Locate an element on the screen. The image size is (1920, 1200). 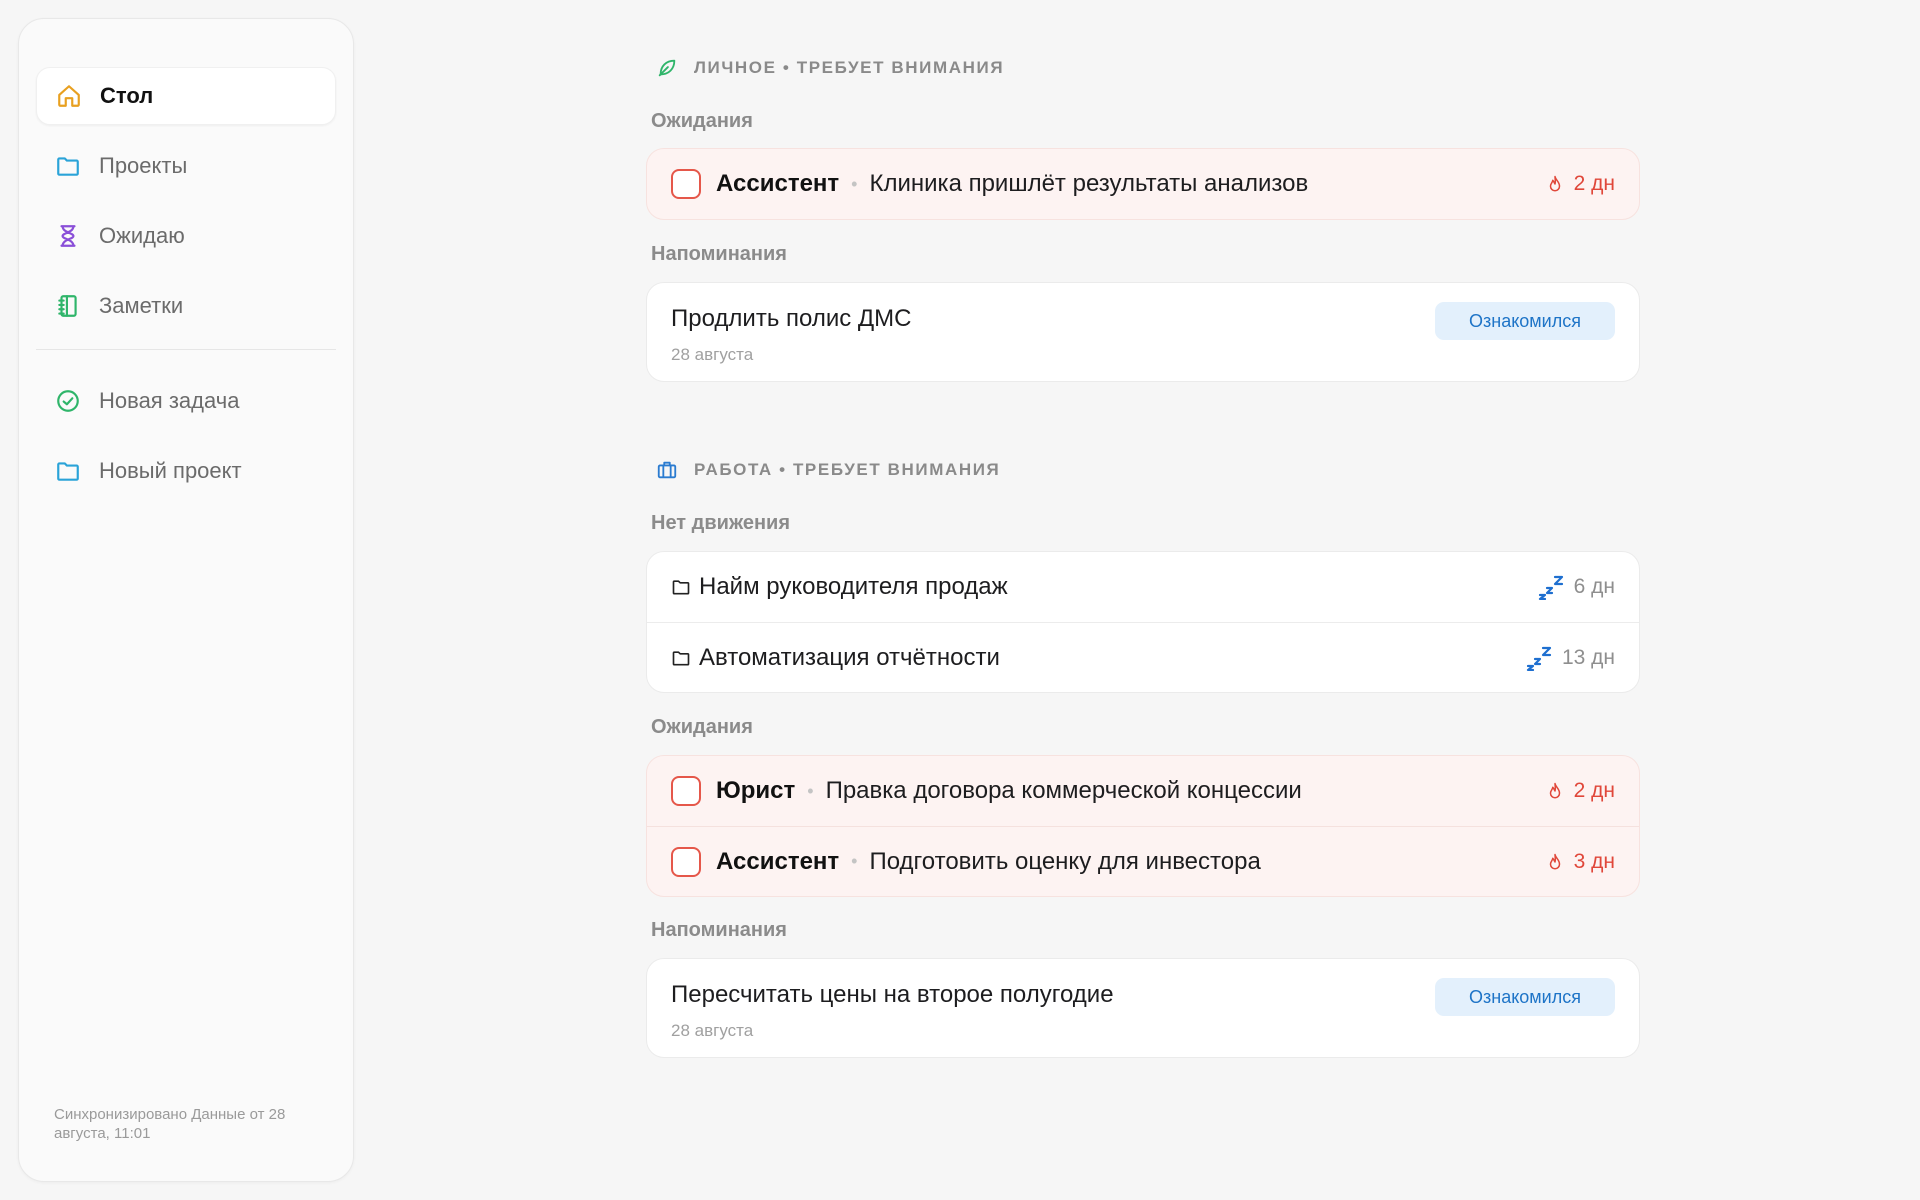
sidebar-item-label: Заметки is located at coordinates (141, 305).